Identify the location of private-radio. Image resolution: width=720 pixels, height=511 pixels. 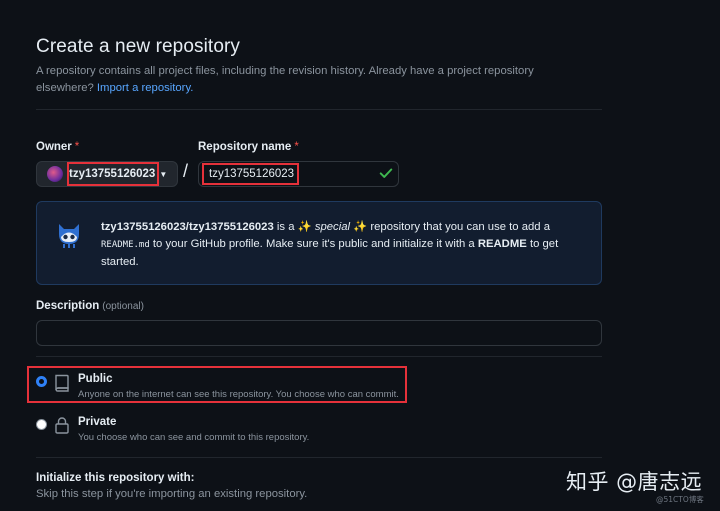
(41, 424).